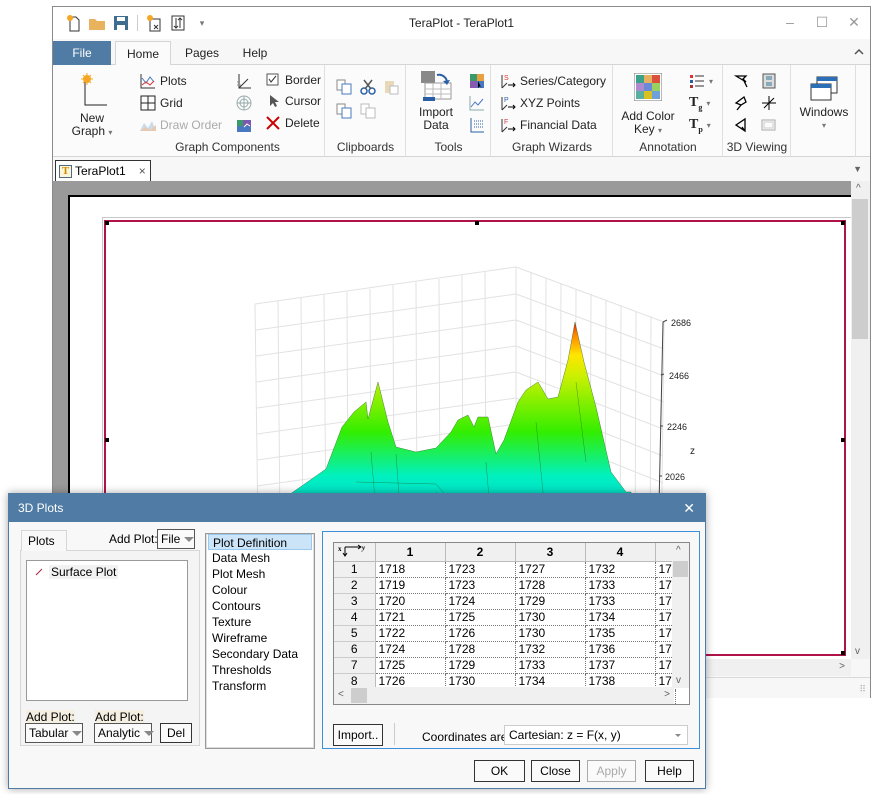 This screenshot has height=794, width=877. Describe the element at coordinates (410, 585) in the screenshot. I see `table-cell: 1719` at that location.